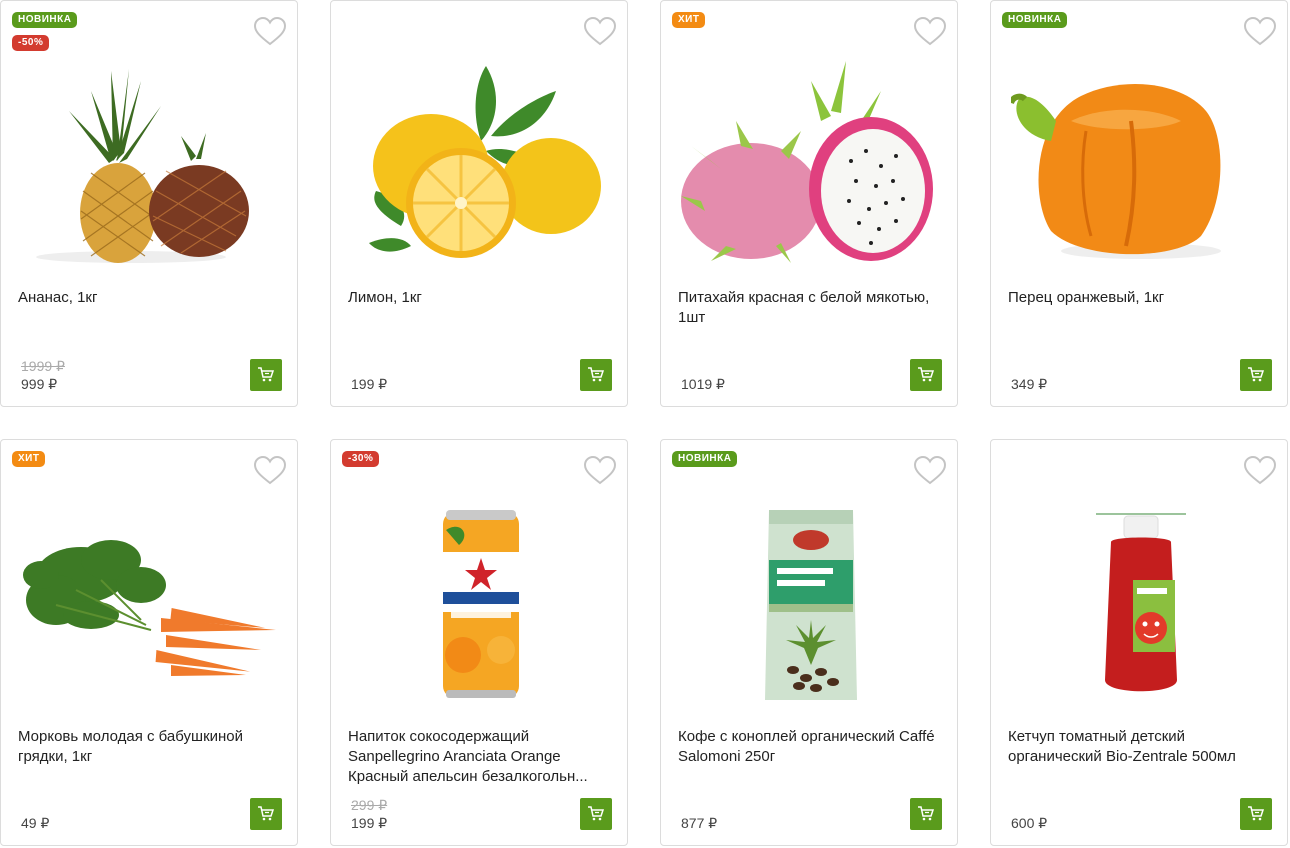 This screenshot has height=848, width=1290. Describe the element at coordinates (149, 747) in the screenshot. I see `product-title: Морковь молодая с бабушкиной грядки, 1кг` at that location.